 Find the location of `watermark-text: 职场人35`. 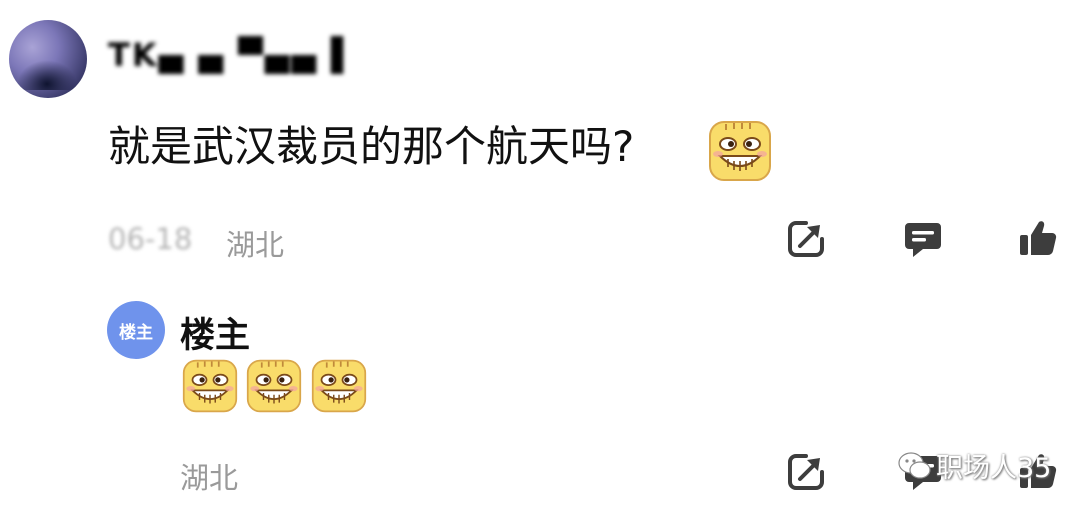

watermark-text: 职场人35 is located at coordinates (994, 468).